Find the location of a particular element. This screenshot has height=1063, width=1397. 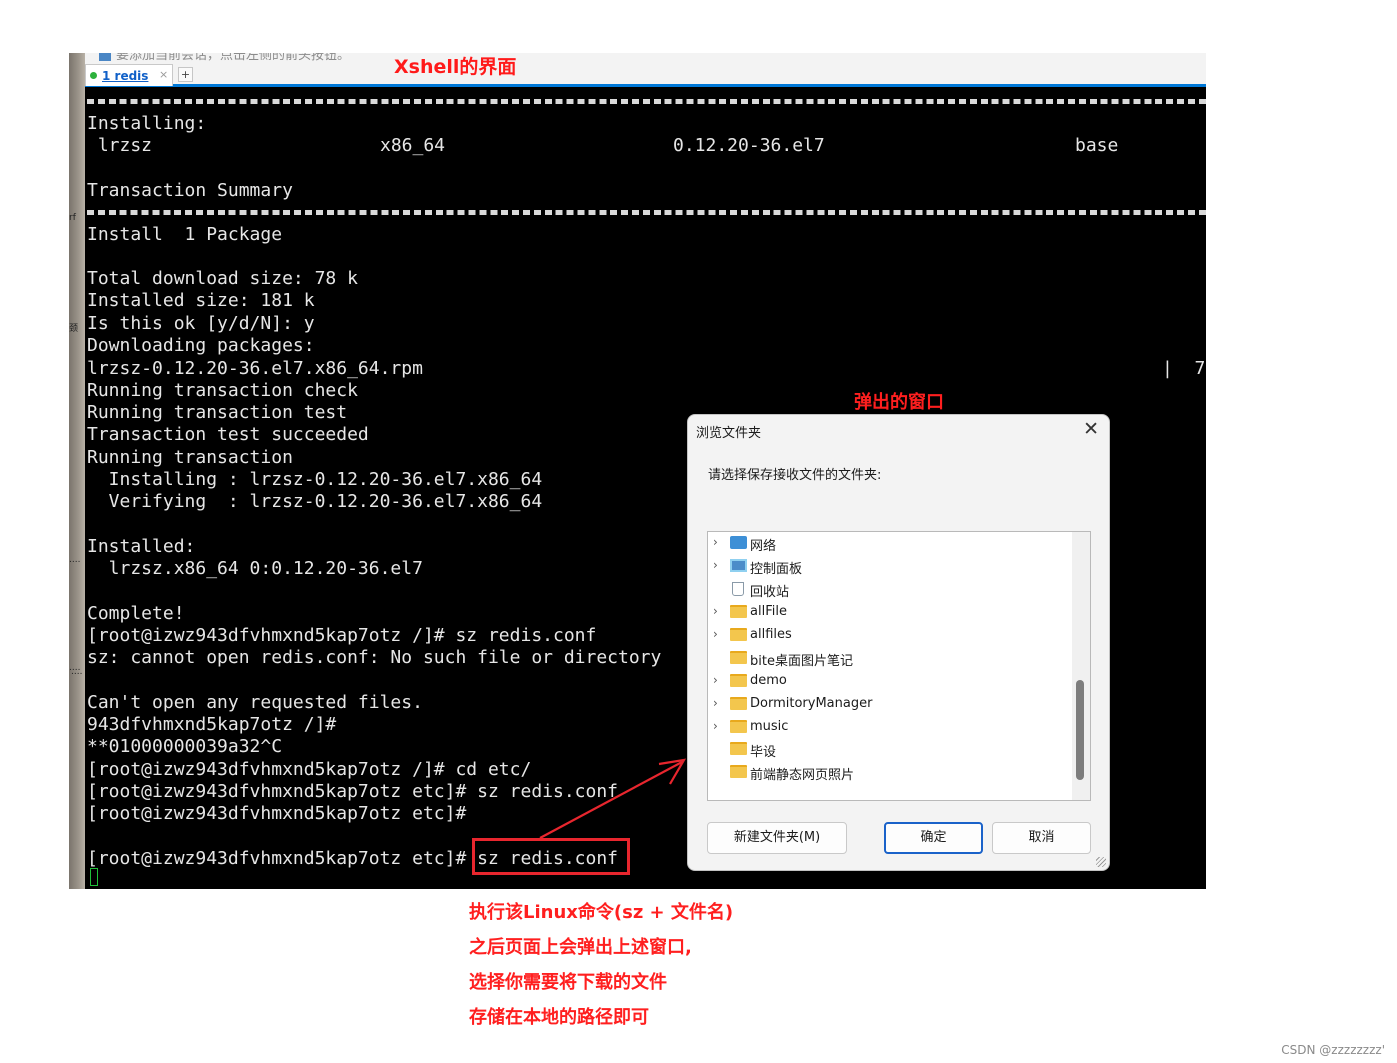

tree-item-label: bite桌面图片笔记 is located at coordinates (801, 661).